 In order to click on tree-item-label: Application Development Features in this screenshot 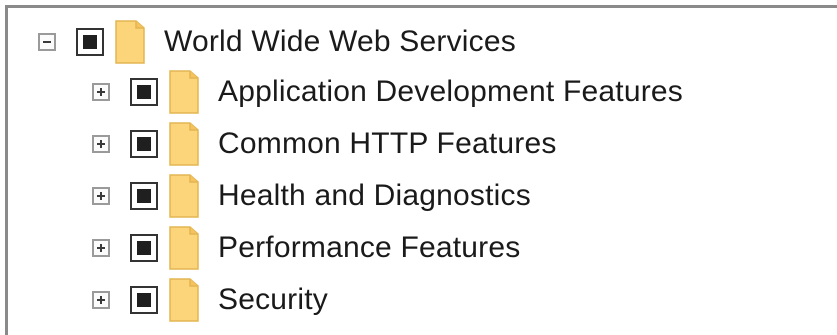, I will do `click(450, 91)`.